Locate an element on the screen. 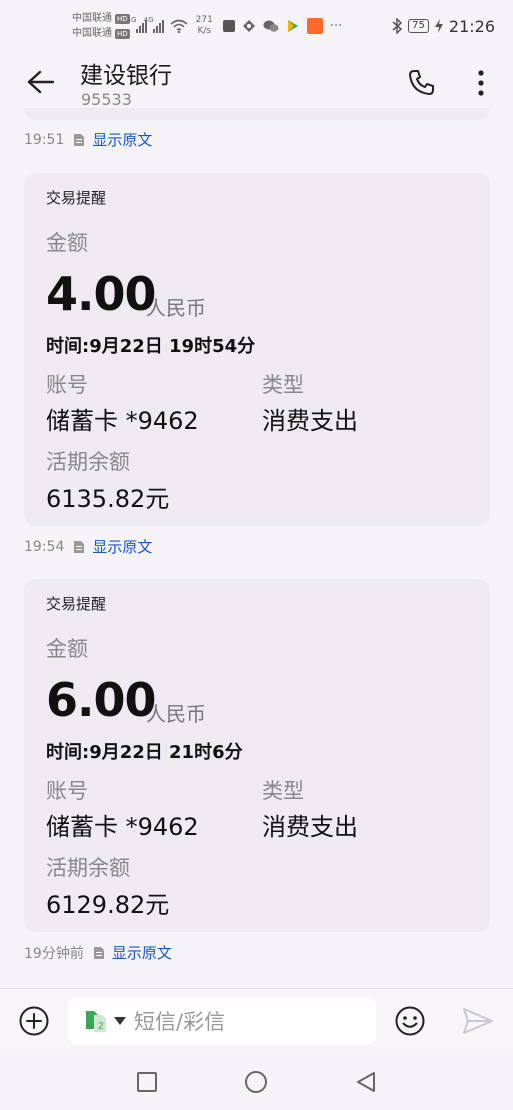  more-options-button is located at coordinates (481, 83).